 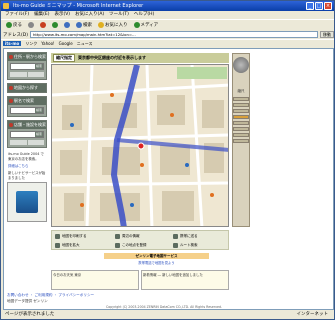 I want to click on forward-arrow-icon, so click(x=31, y=25).